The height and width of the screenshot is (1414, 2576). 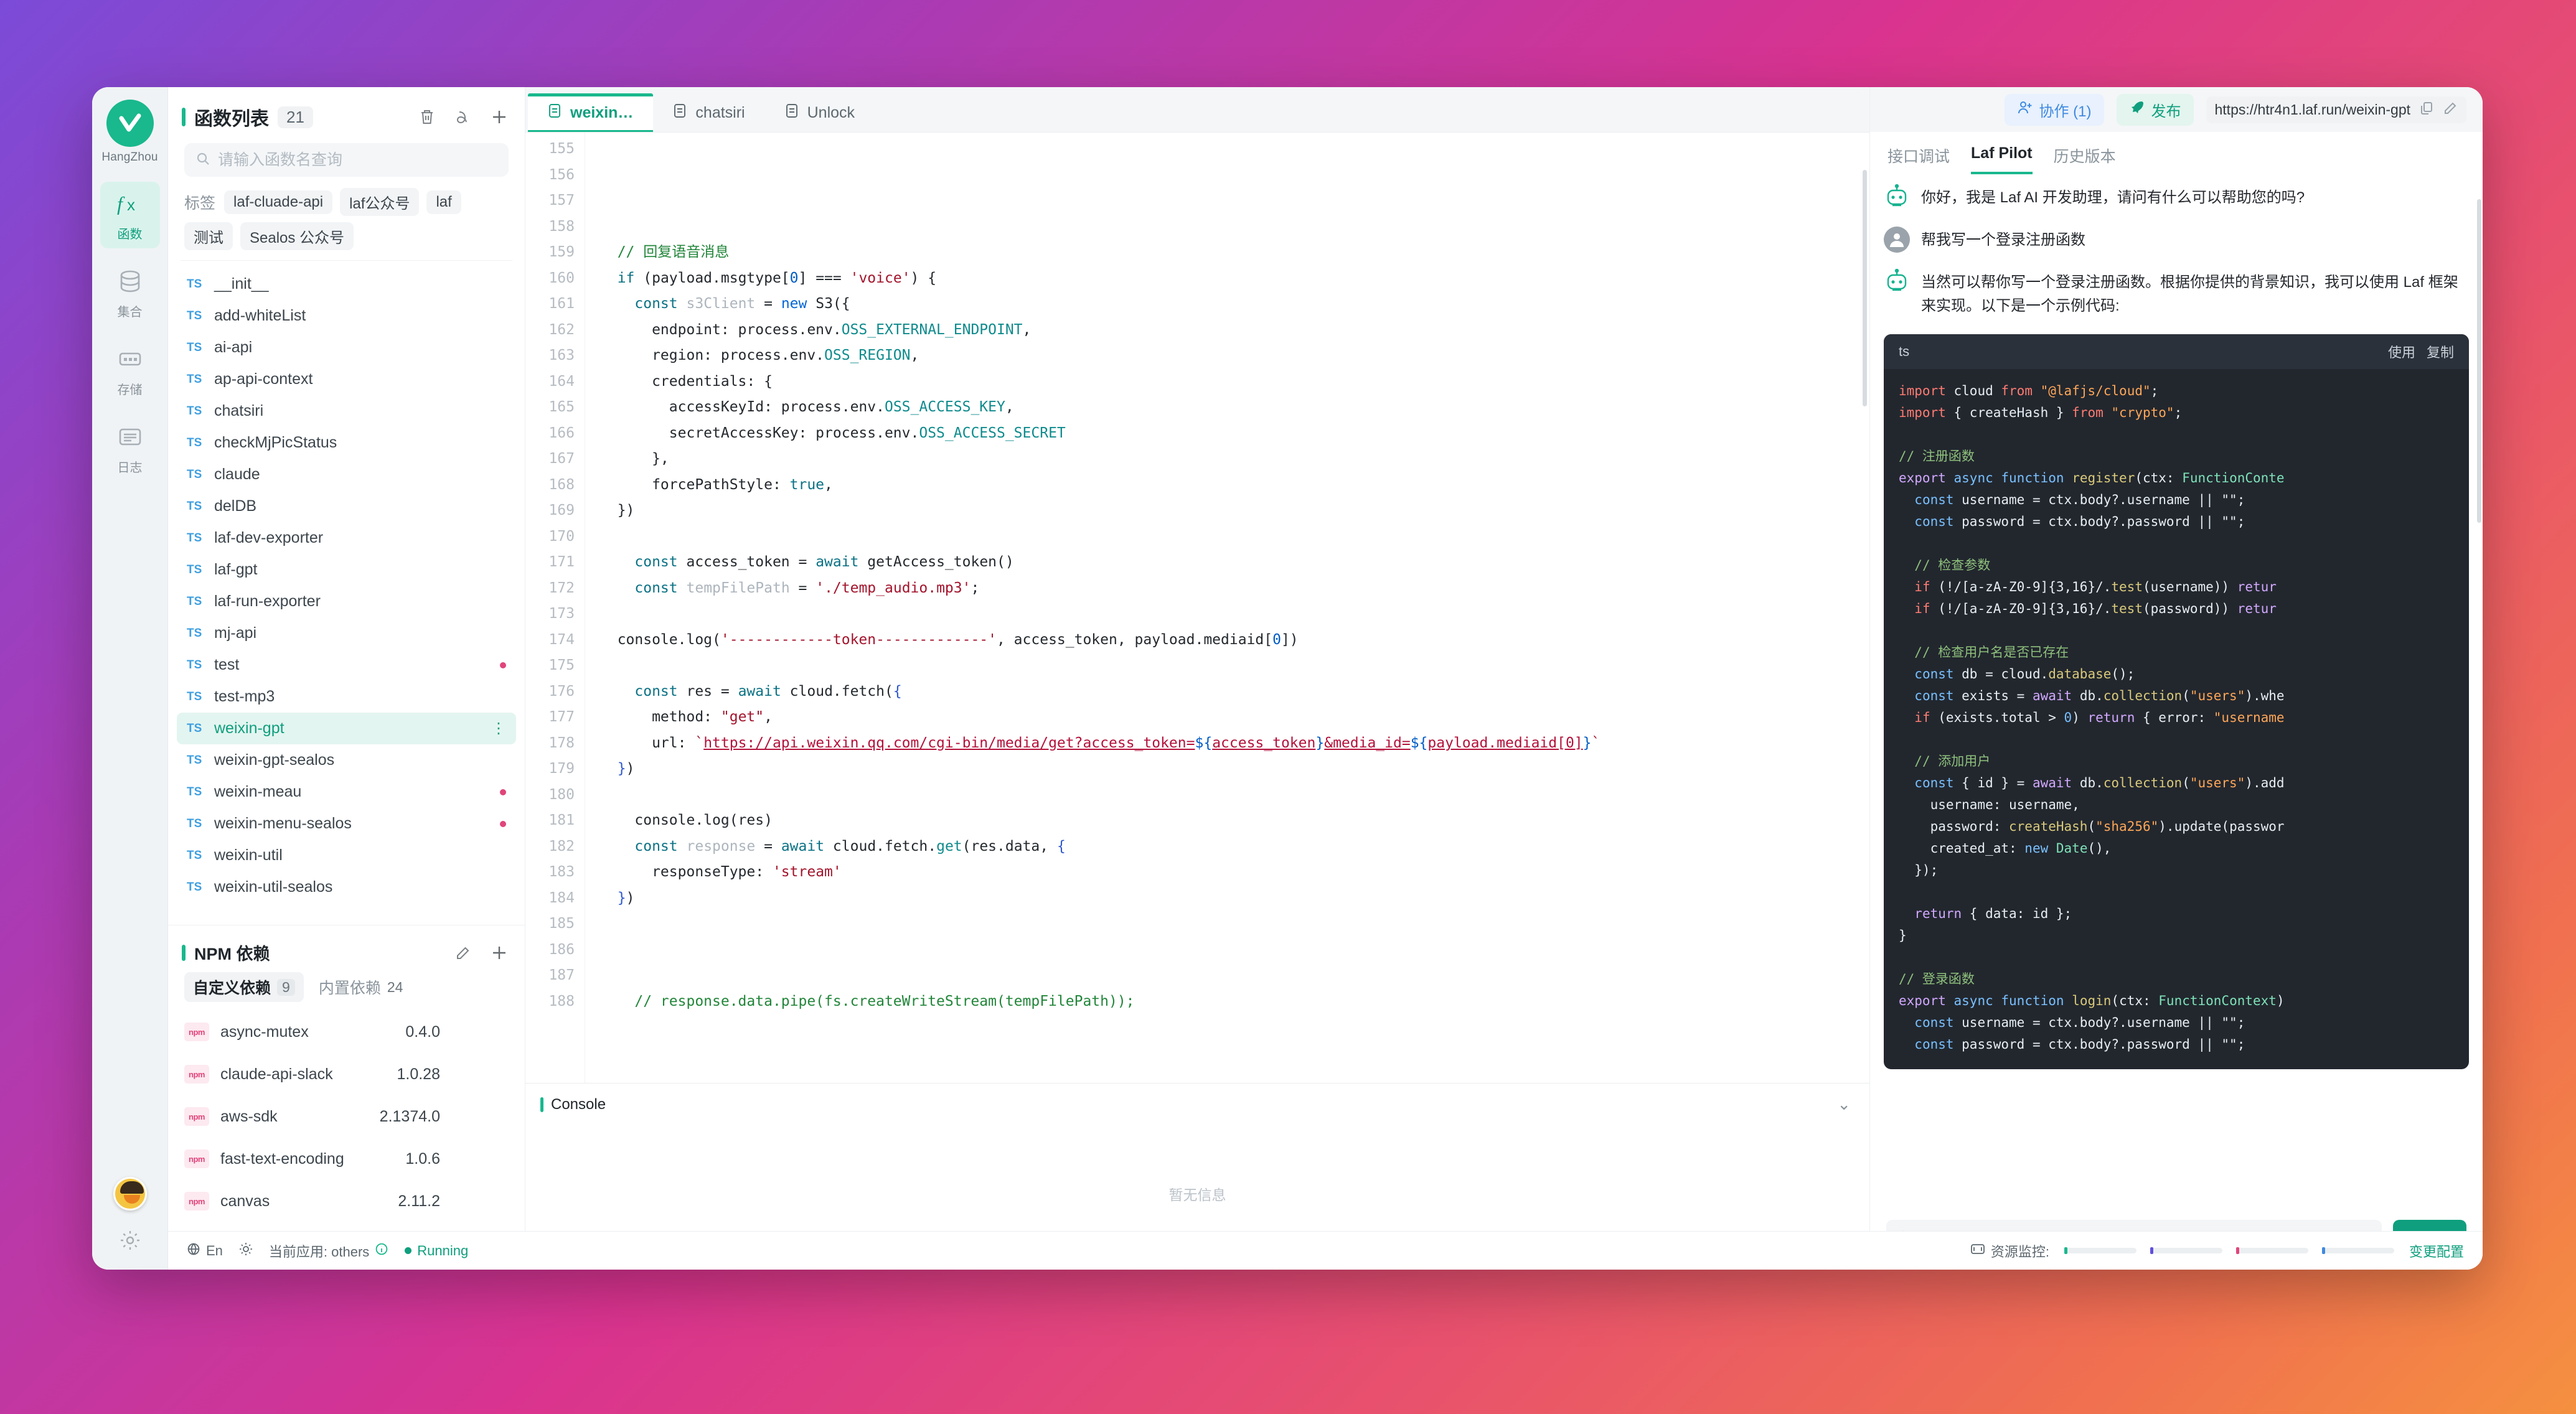 I want to click on chat-message-text: 帮我写一个登录注册函数, so click(x=2003, y=240).